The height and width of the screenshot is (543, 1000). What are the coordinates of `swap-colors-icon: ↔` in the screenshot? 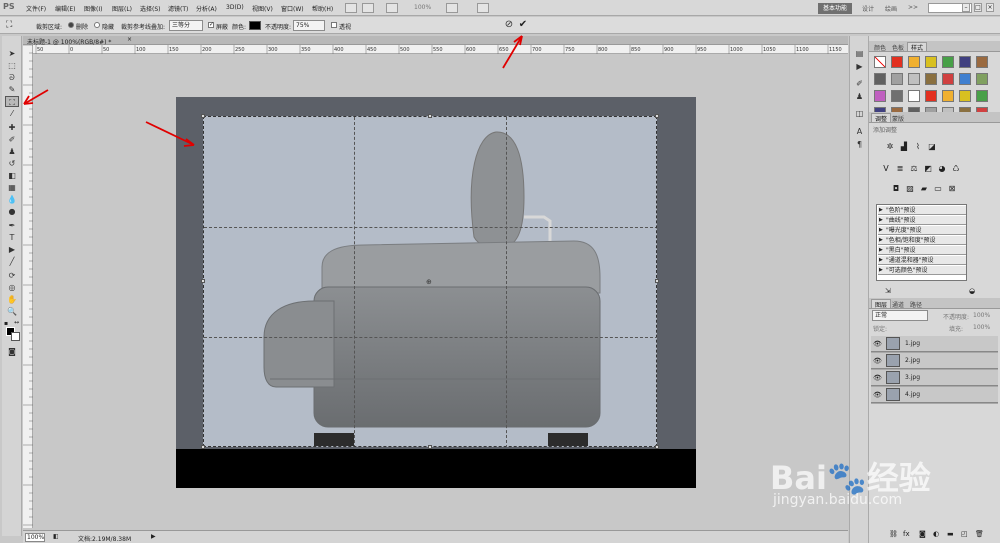 It's located at (16, 322).